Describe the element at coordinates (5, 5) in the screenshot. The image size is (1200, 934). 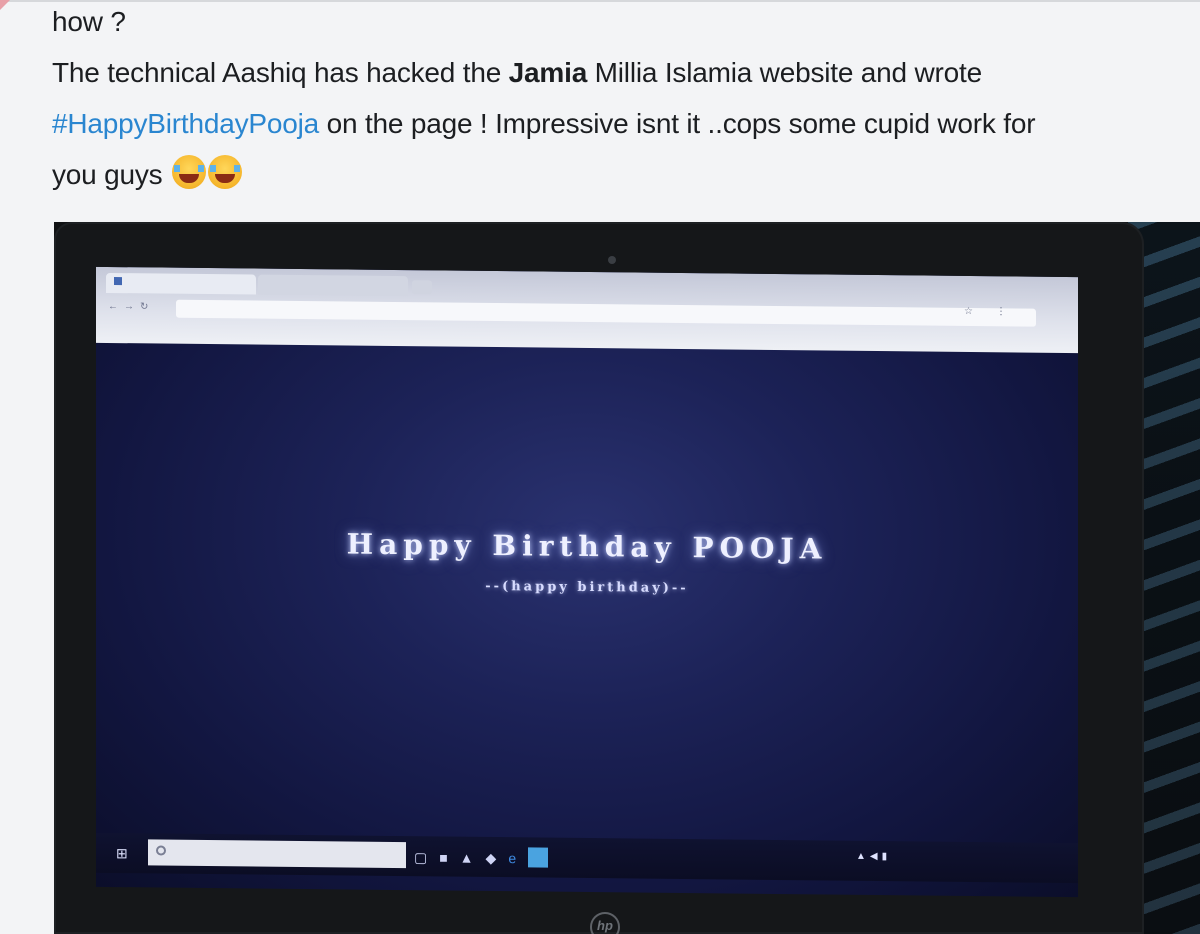
I see `corner-mark` at that location.